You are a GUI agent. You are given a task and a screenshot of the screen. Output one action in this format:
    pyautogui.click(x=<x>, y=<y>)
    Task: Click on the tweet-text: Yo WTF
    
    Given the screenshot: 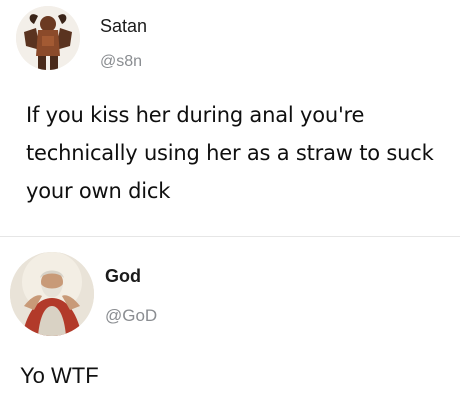 What is the action you would take?
    pyautogui.click(x=59, y=375)
    